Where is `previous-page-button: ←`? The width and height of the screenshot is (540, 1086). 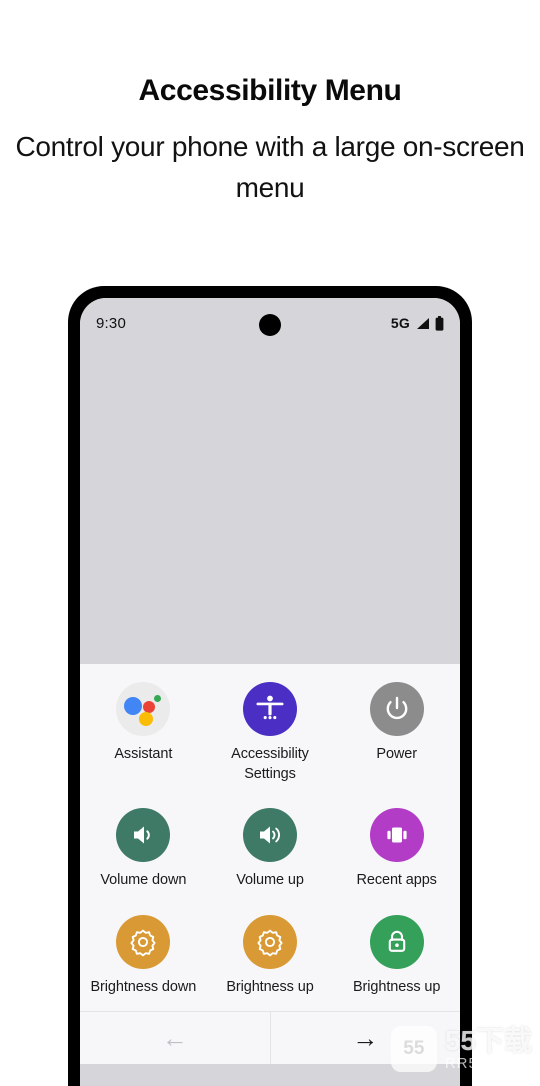 previous-page-button: ← is located at coordinates (175, 1038).